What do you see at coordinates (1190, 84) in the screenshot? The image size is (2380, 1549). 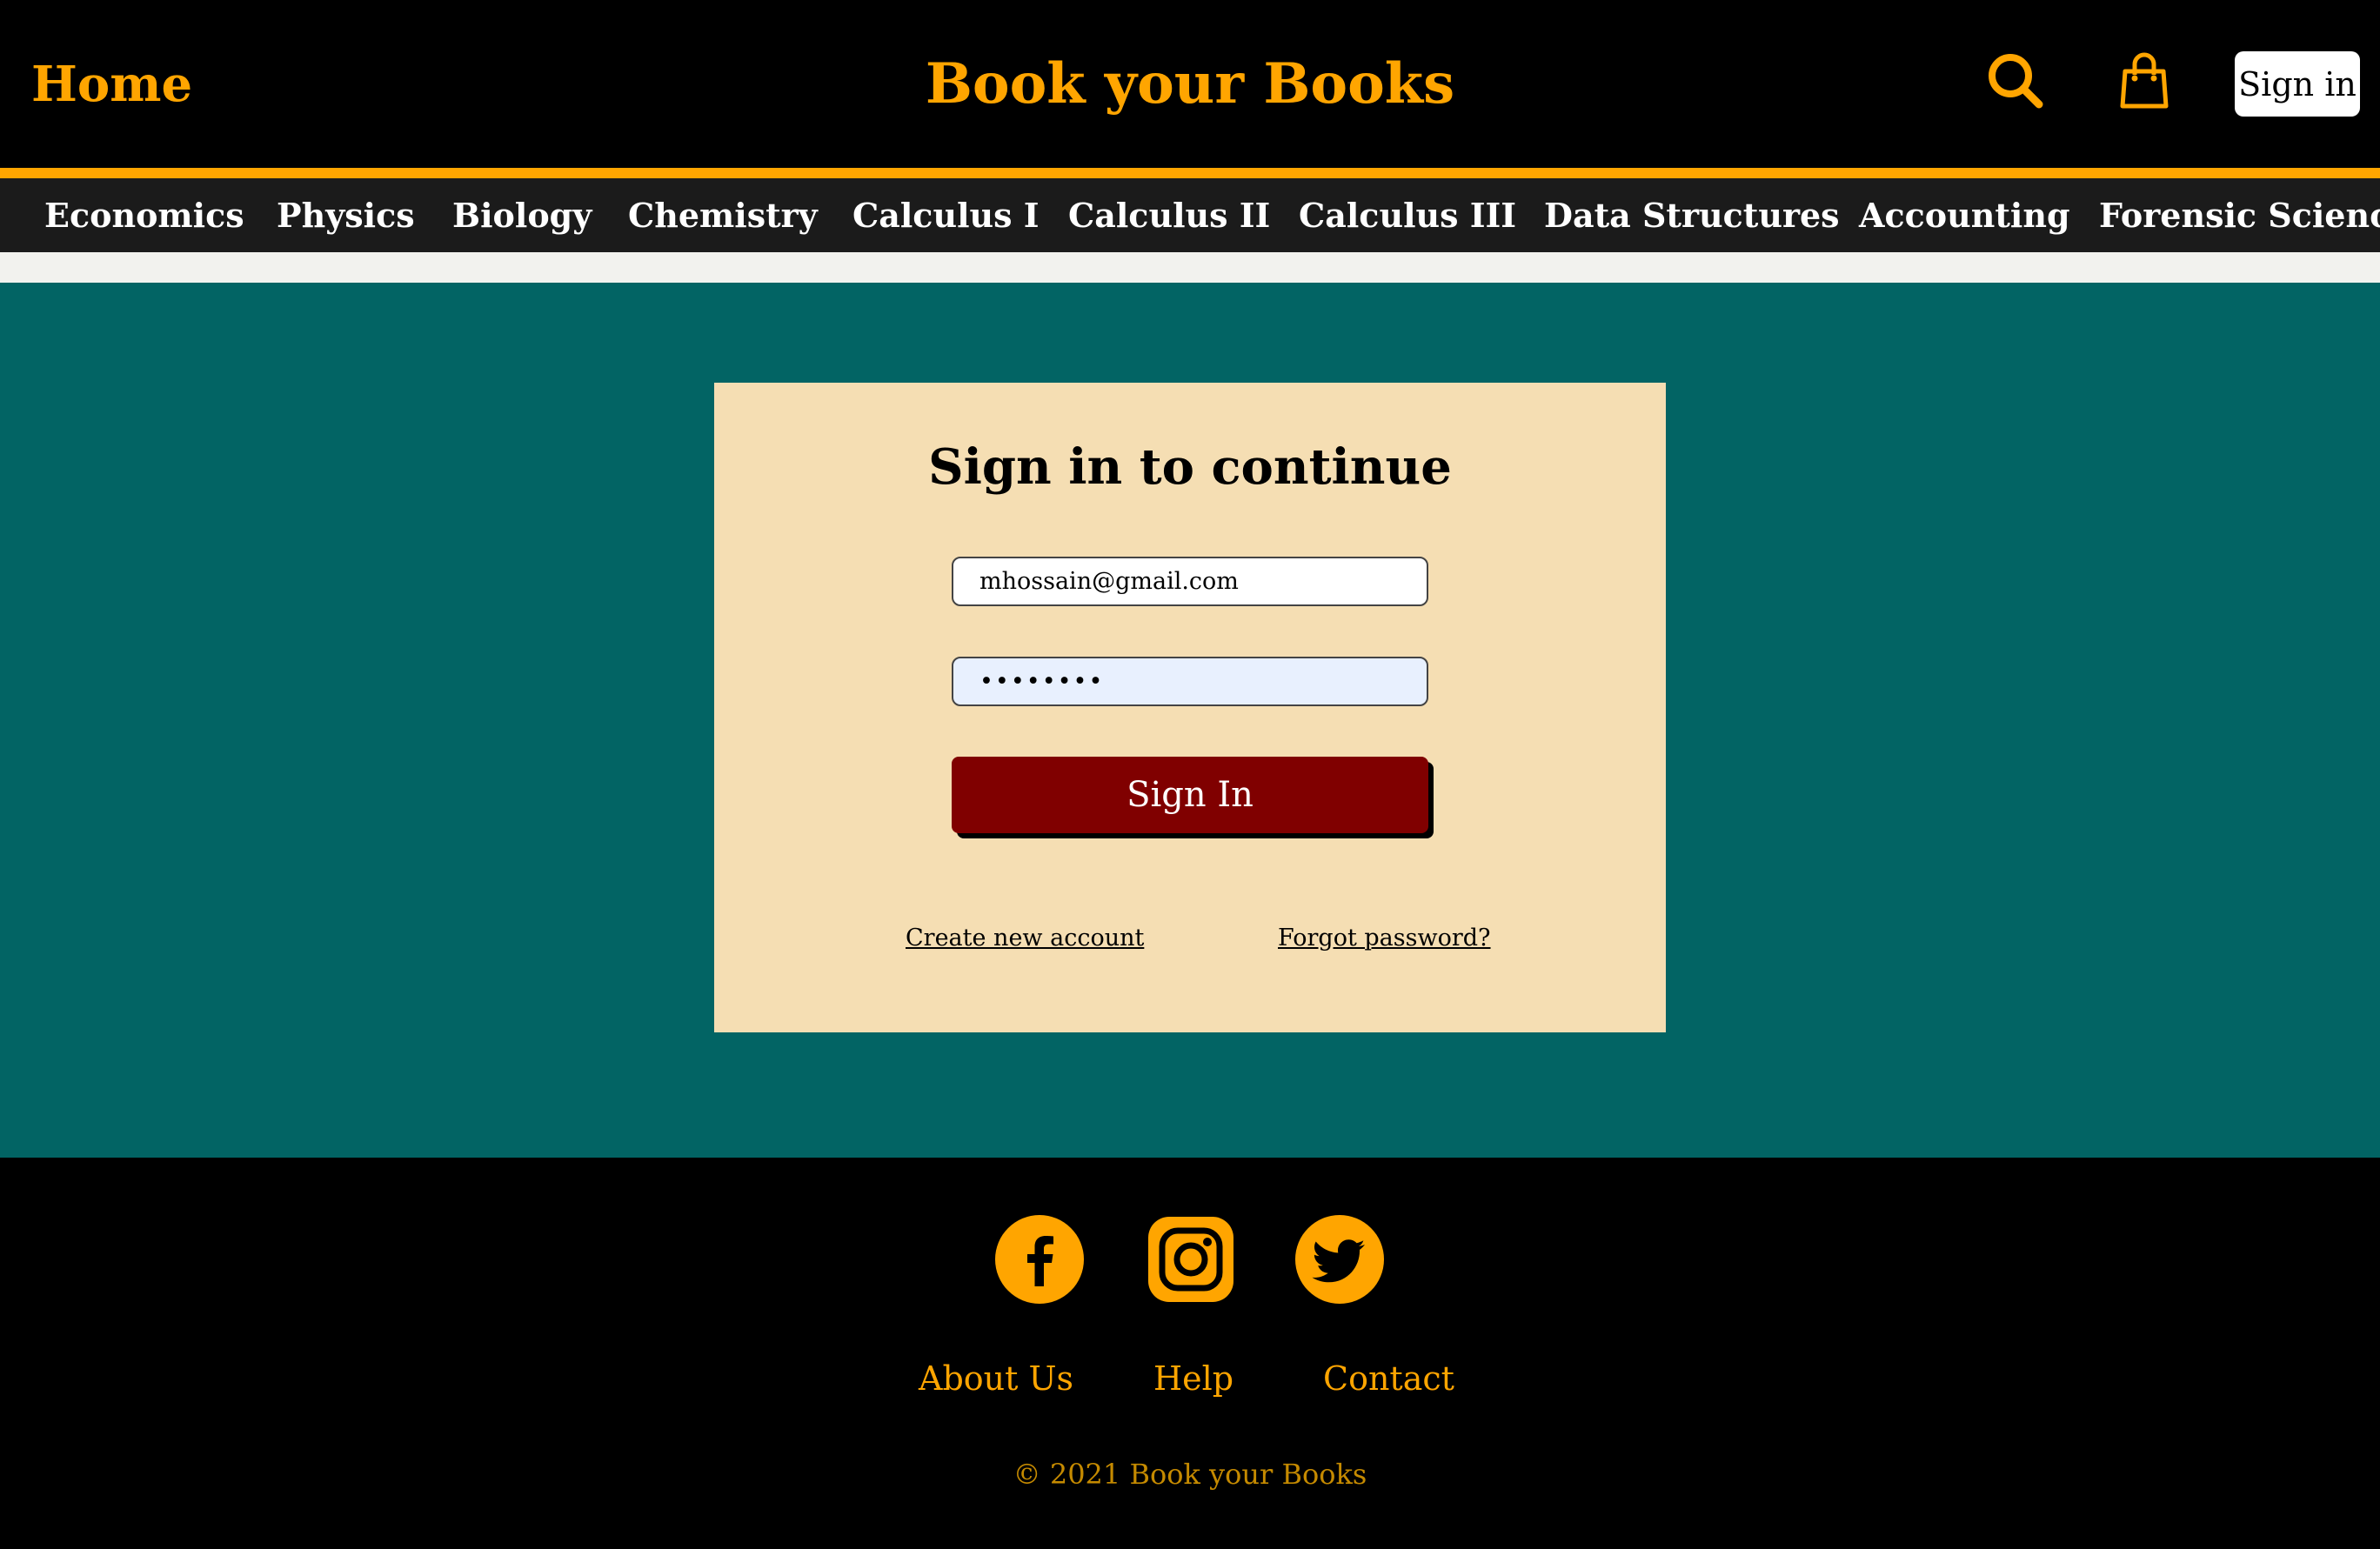 I see `site-header: Home Book your Books Sign in` at bounding box center [1190, 84].